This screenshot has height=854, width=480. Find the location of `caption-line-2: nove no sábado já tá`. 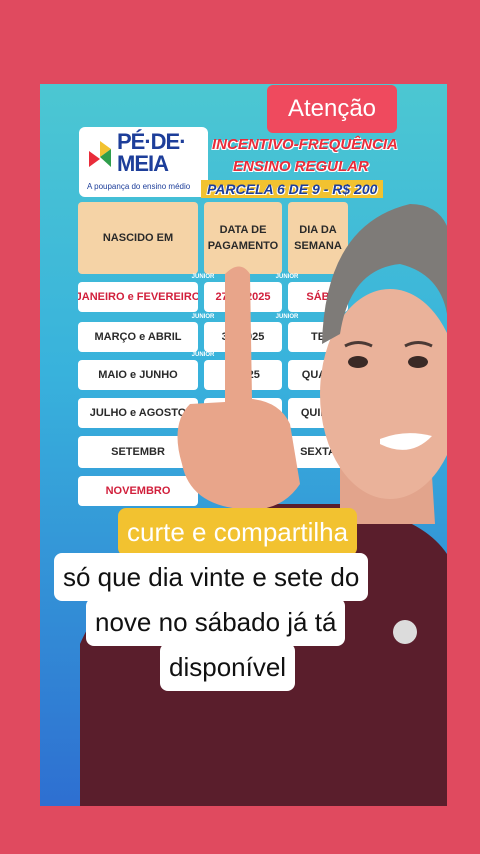

caption-line-2: nove no sábado já tá is located at coordinates (216, 622).